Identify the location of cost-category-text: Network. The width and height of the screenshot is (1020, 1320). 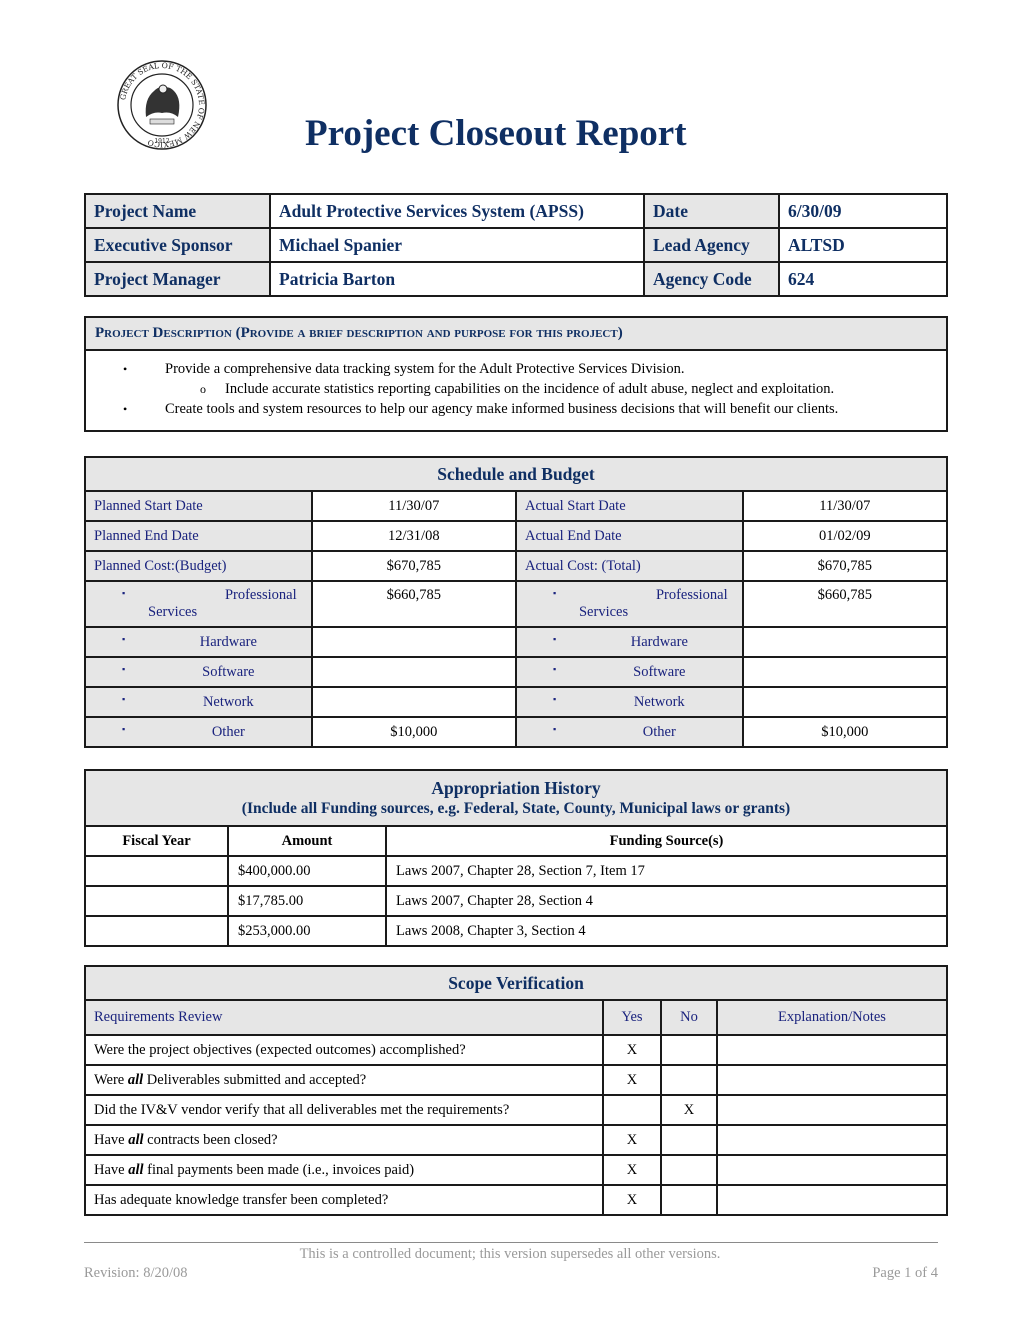
(228, 701).